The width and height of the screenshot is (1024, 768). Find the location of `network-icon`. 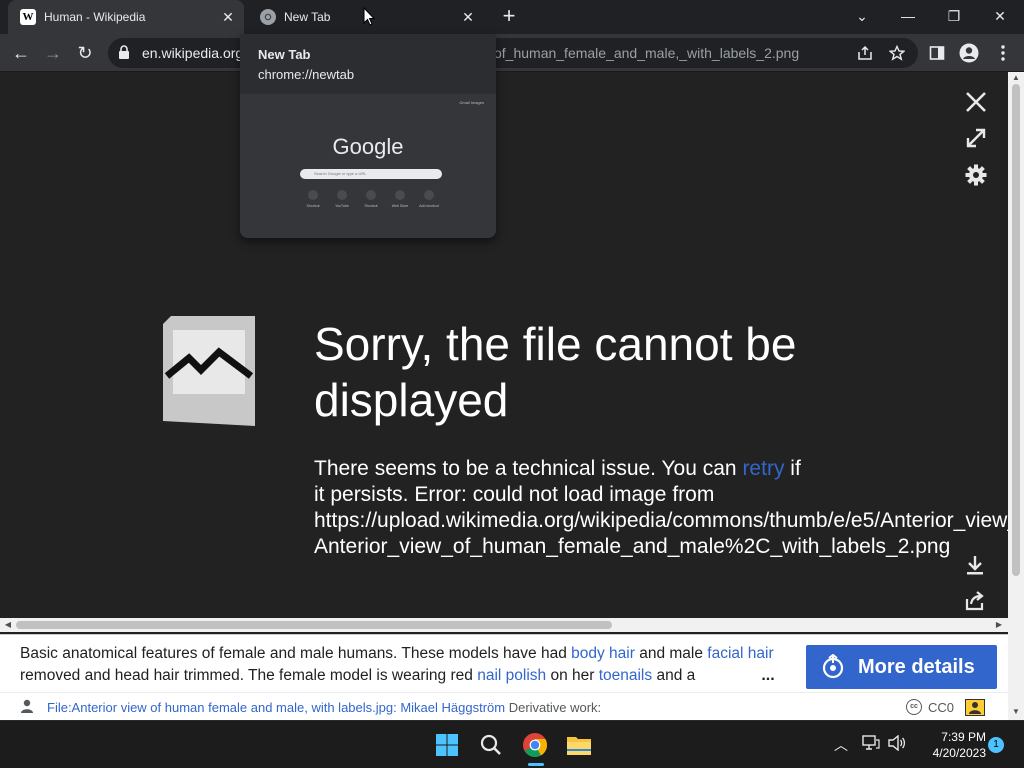

network-icon is located at coordinates (871, 744).